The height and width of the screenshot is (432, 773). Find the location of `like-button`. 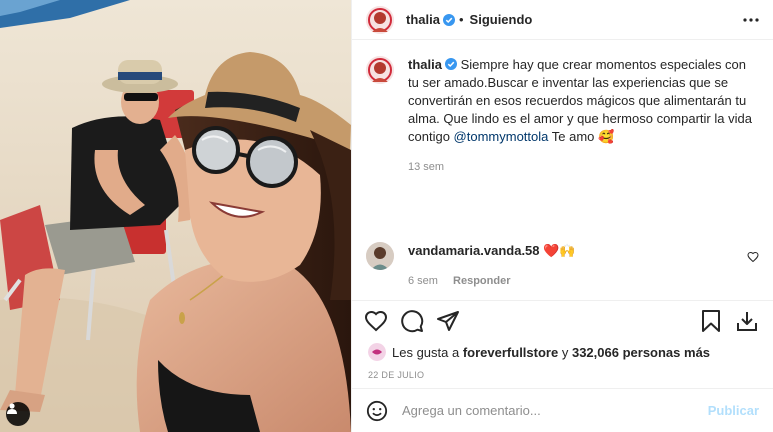

like-button is located at coordinates (376, 321).